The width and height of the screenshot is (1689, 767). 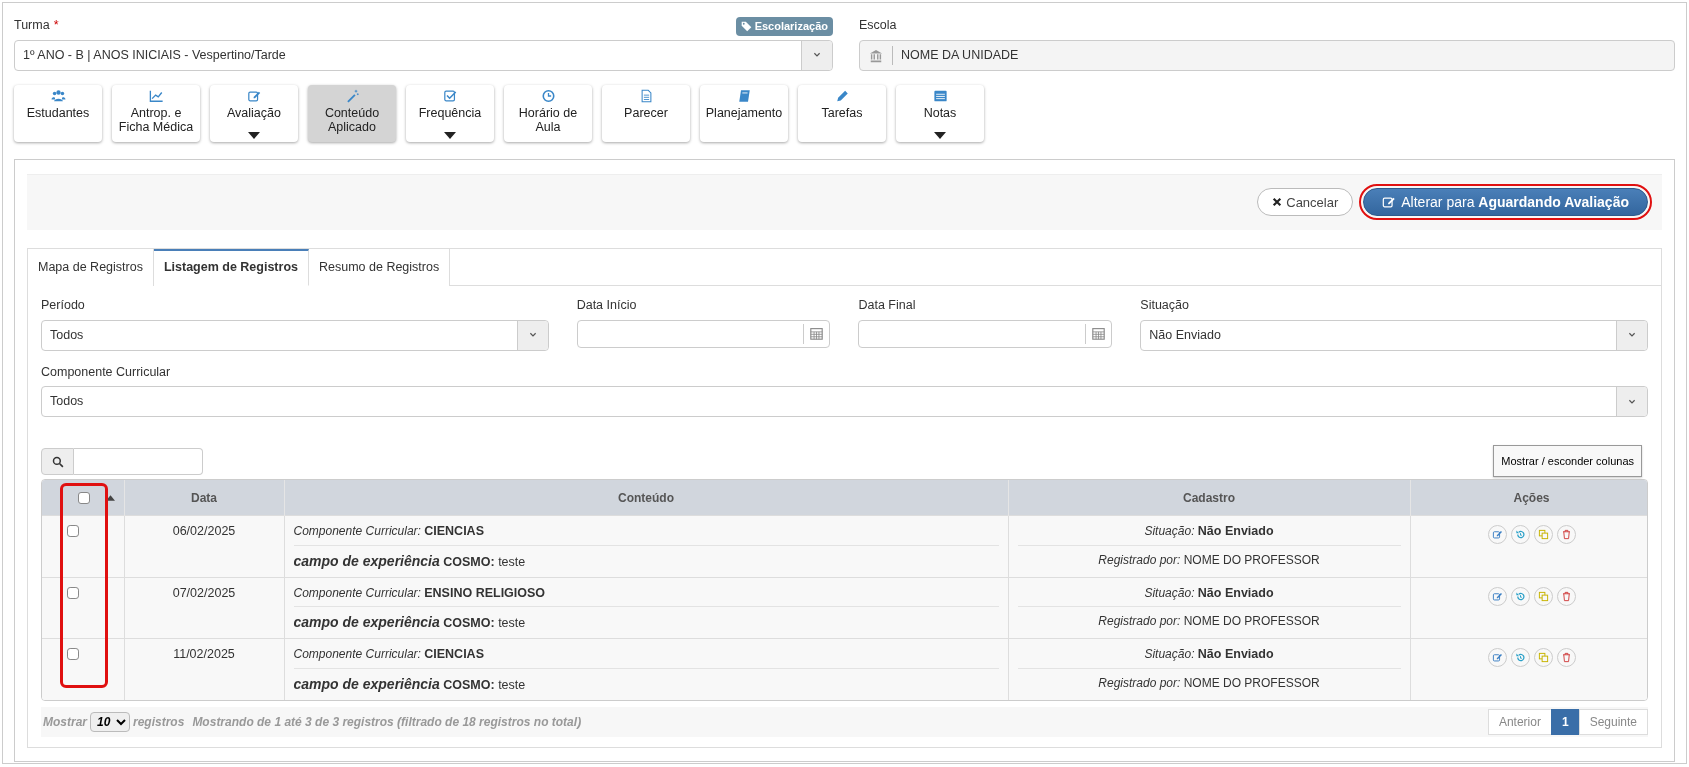 I want to click on check-square-icon, so click(x=450, y=95).